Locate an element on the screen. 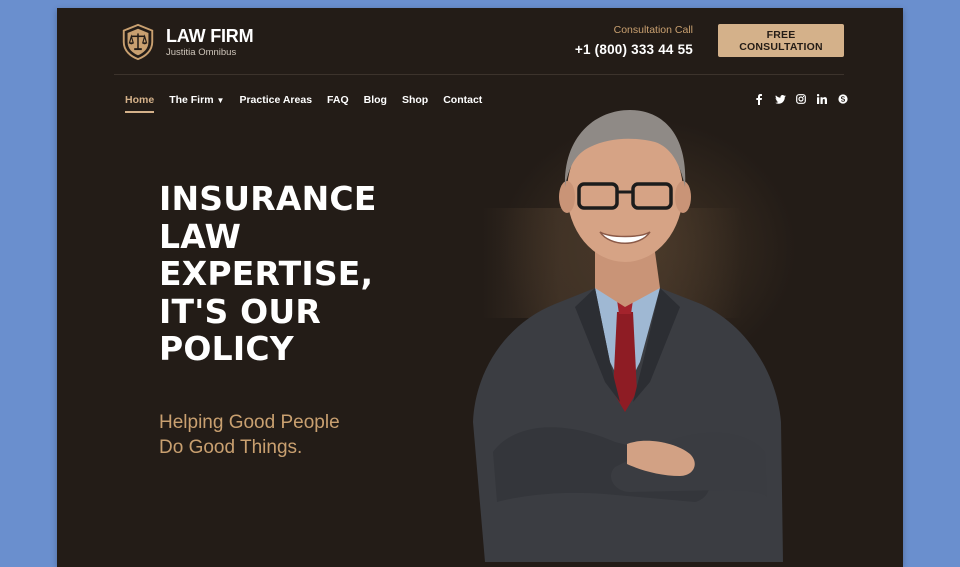 The width and height of the screenshot is (960, 567). chevron-down-icon: ▼ is located at coordinates (220, 100).